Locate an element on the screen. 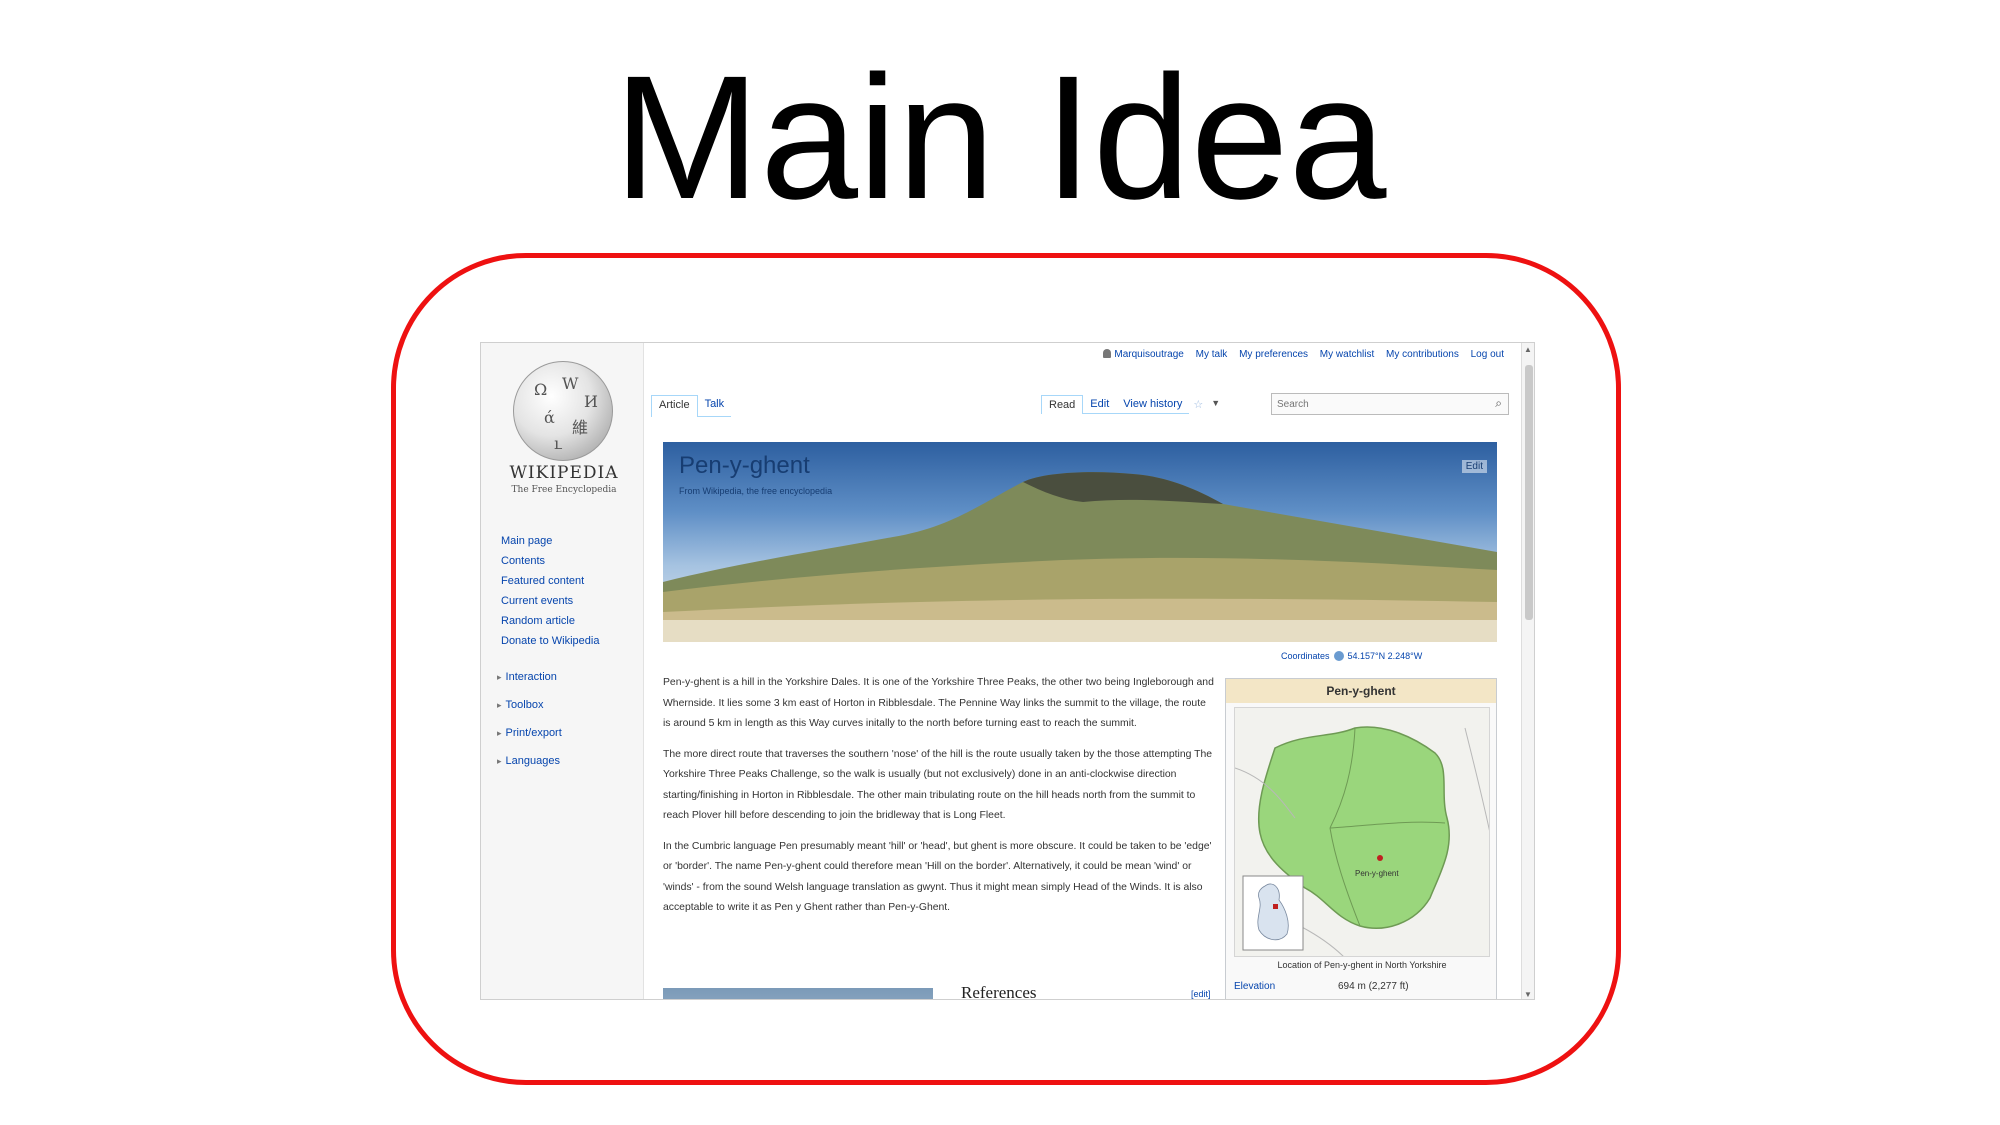 The image size is (2000, 1125). portlet-print-export: ▸ Print/export is located at coordinates (529, 733).